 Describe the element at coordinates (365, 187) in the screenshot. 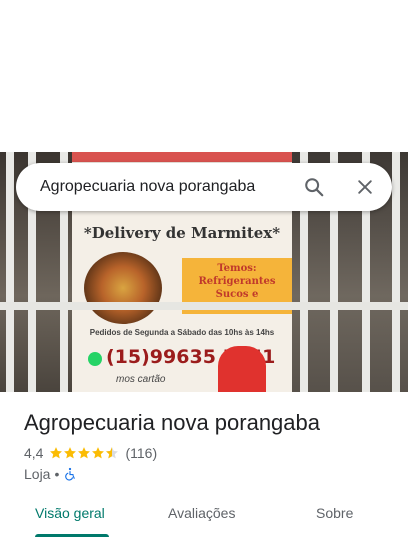

I see `close-icon` at that location.